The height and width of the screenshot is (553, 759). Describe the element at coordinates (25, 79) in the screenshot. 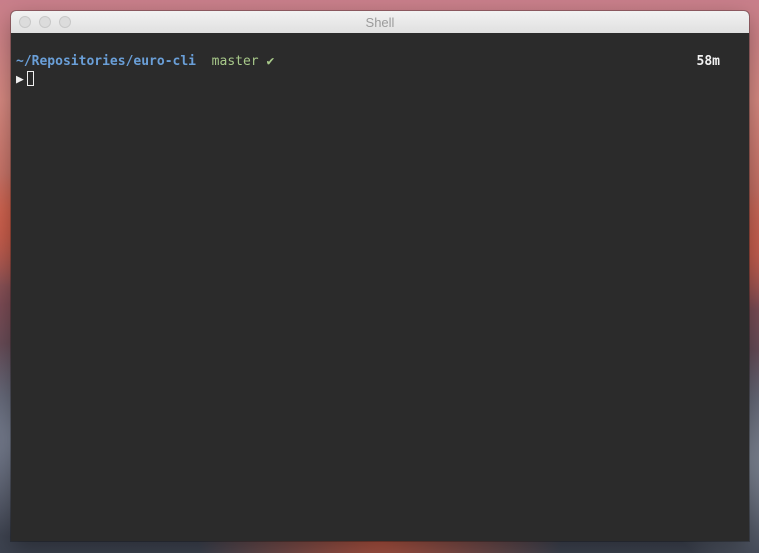

I see `command-input-line: ▶` at that location.